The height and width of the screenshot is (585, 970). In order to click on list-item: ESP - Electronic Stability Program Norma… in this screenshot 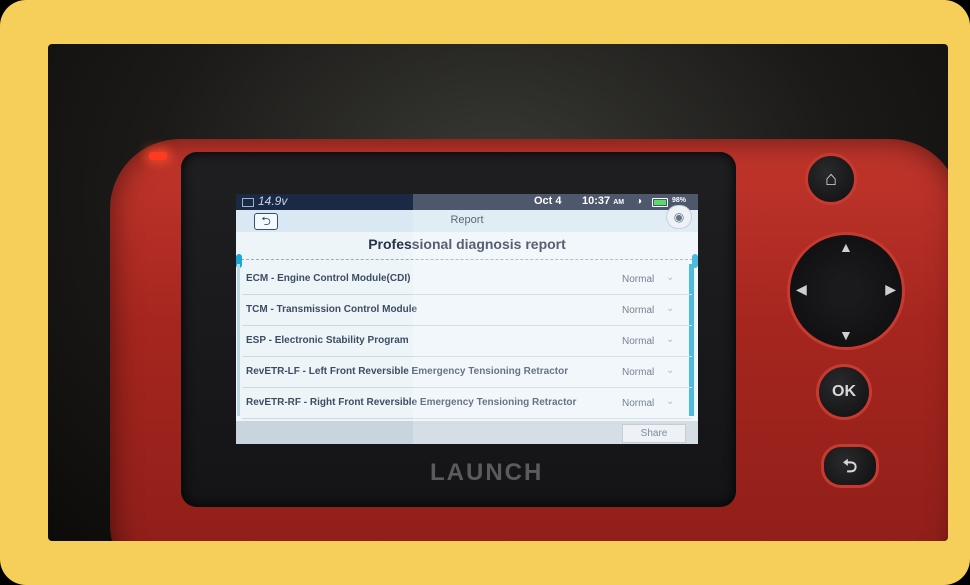, I will do `click(467, 341)`.